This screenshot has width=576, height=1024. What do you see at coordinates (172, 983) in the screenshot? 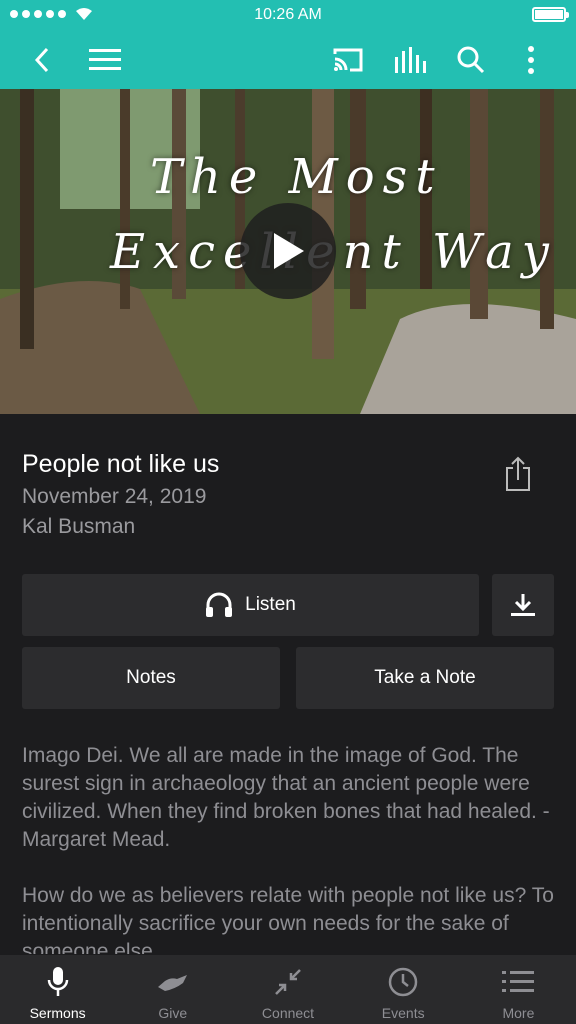
I see `give-hand-icon` at bounding box center [172, 983].